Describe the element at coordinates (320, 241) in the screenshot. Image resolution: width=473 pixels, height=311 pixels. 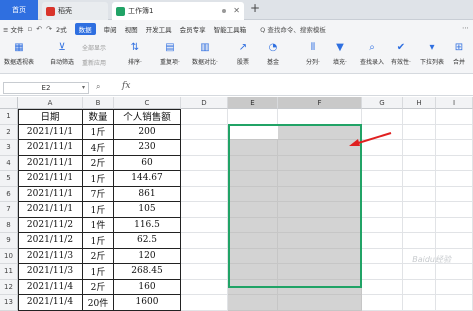
I see `cell-f9` at that location.